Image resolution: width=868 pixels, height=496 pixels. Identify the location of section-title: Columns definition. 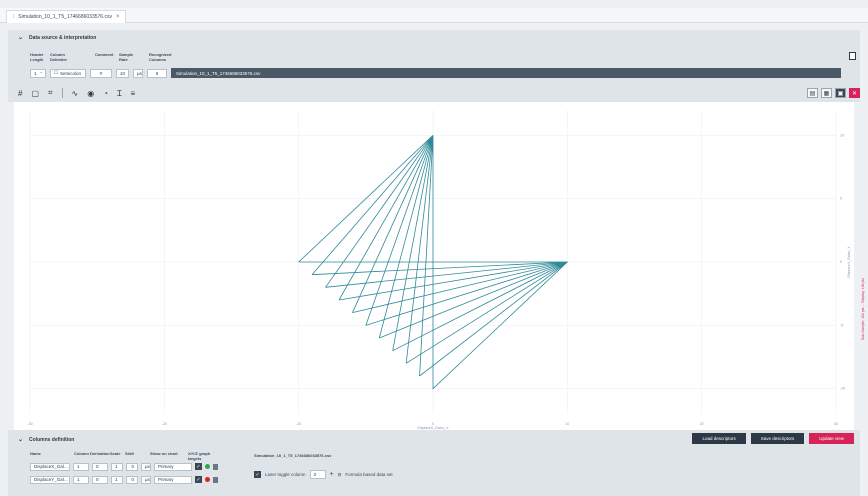
(52, 439).